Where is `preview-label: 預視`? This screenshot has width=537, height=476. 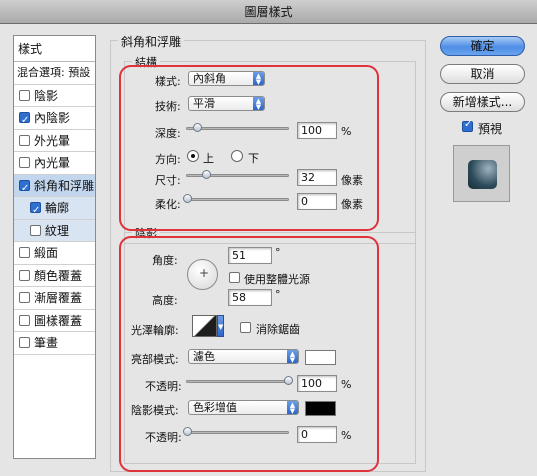 preview-label: 預視 is located at coordinates (490, 129).